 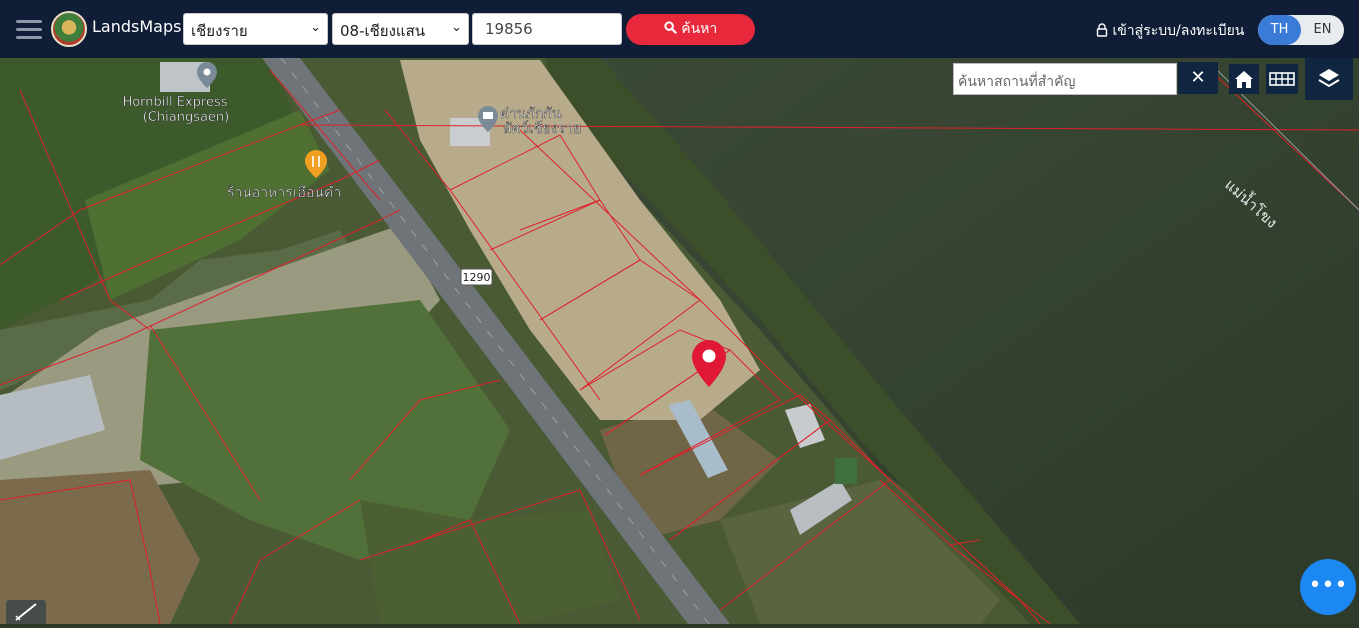 I want to click on lock-icon, so click(x=1102, y=30).